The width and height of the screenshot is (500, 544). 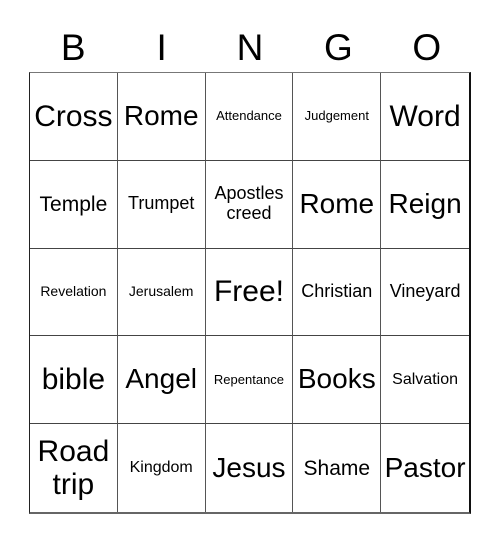 I want to click on bingo-cell-g4: Books, so click(x=337, y=380).